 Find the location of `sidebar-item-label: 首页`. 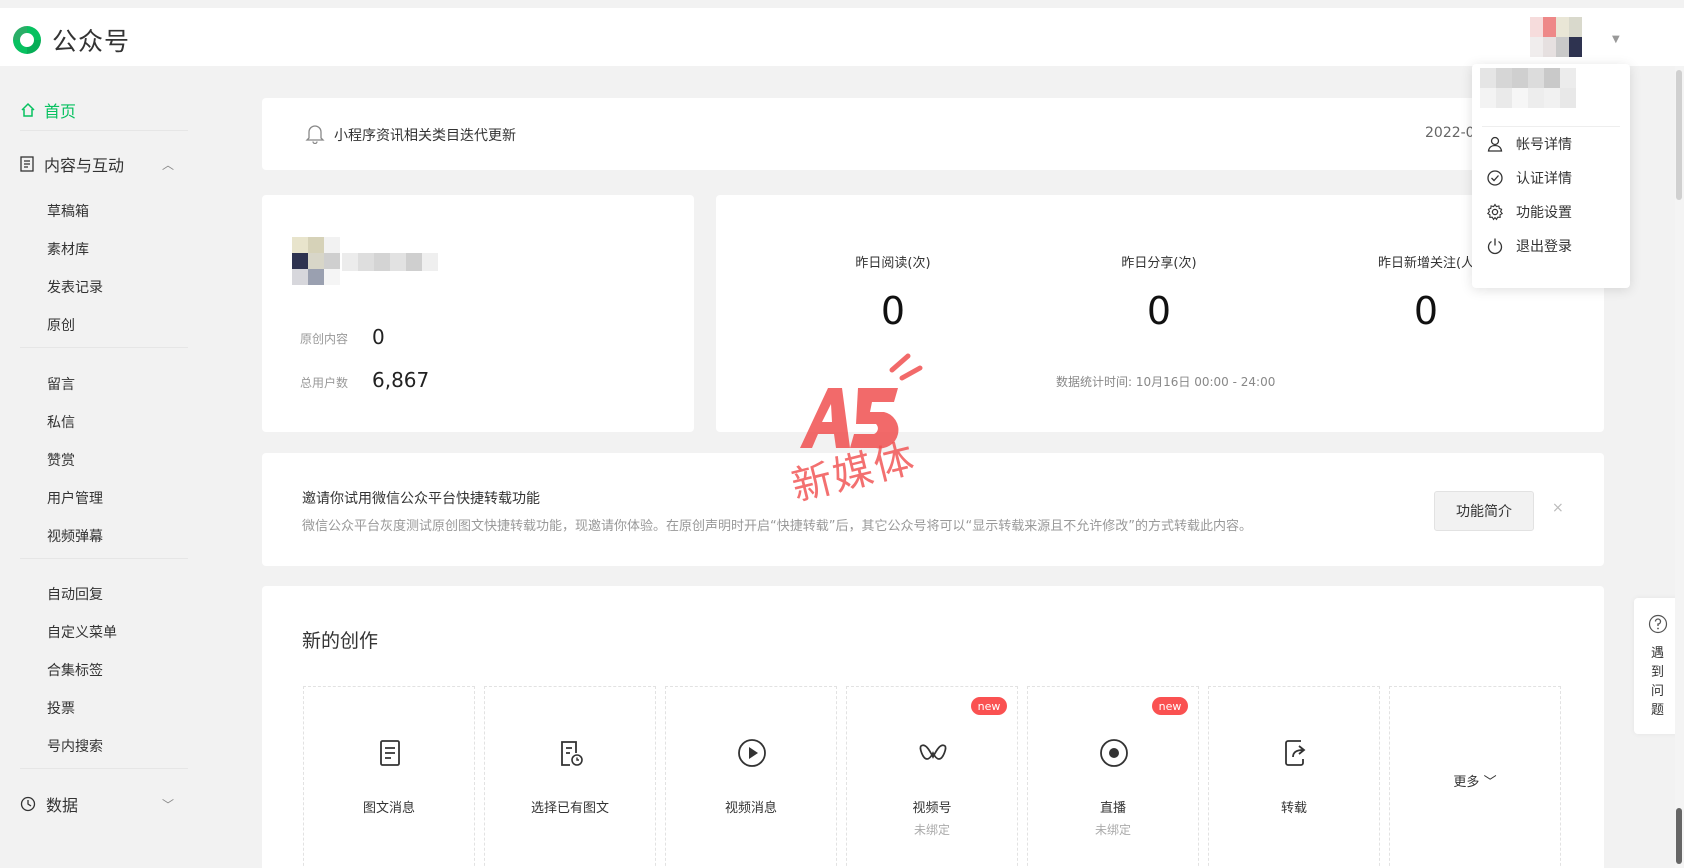

sidebar-item-label: 首页 is located at coordinates (60, 111).